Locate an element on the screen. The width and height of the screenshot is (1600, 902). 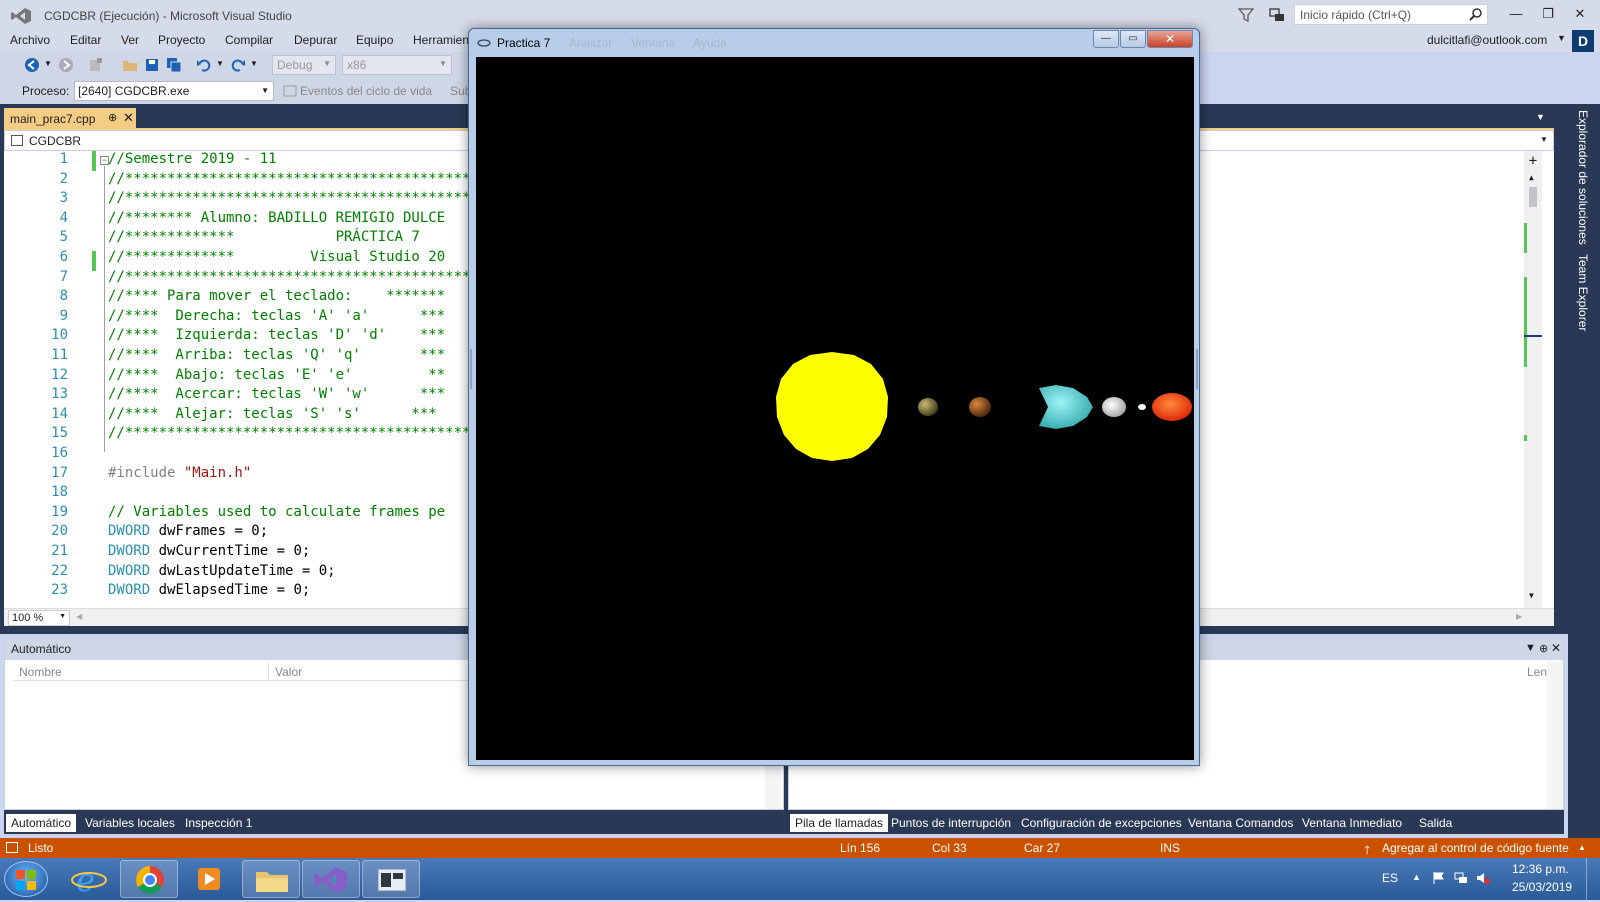
scroll-down-icon: ▼ is located at coordinates (1531, 595).